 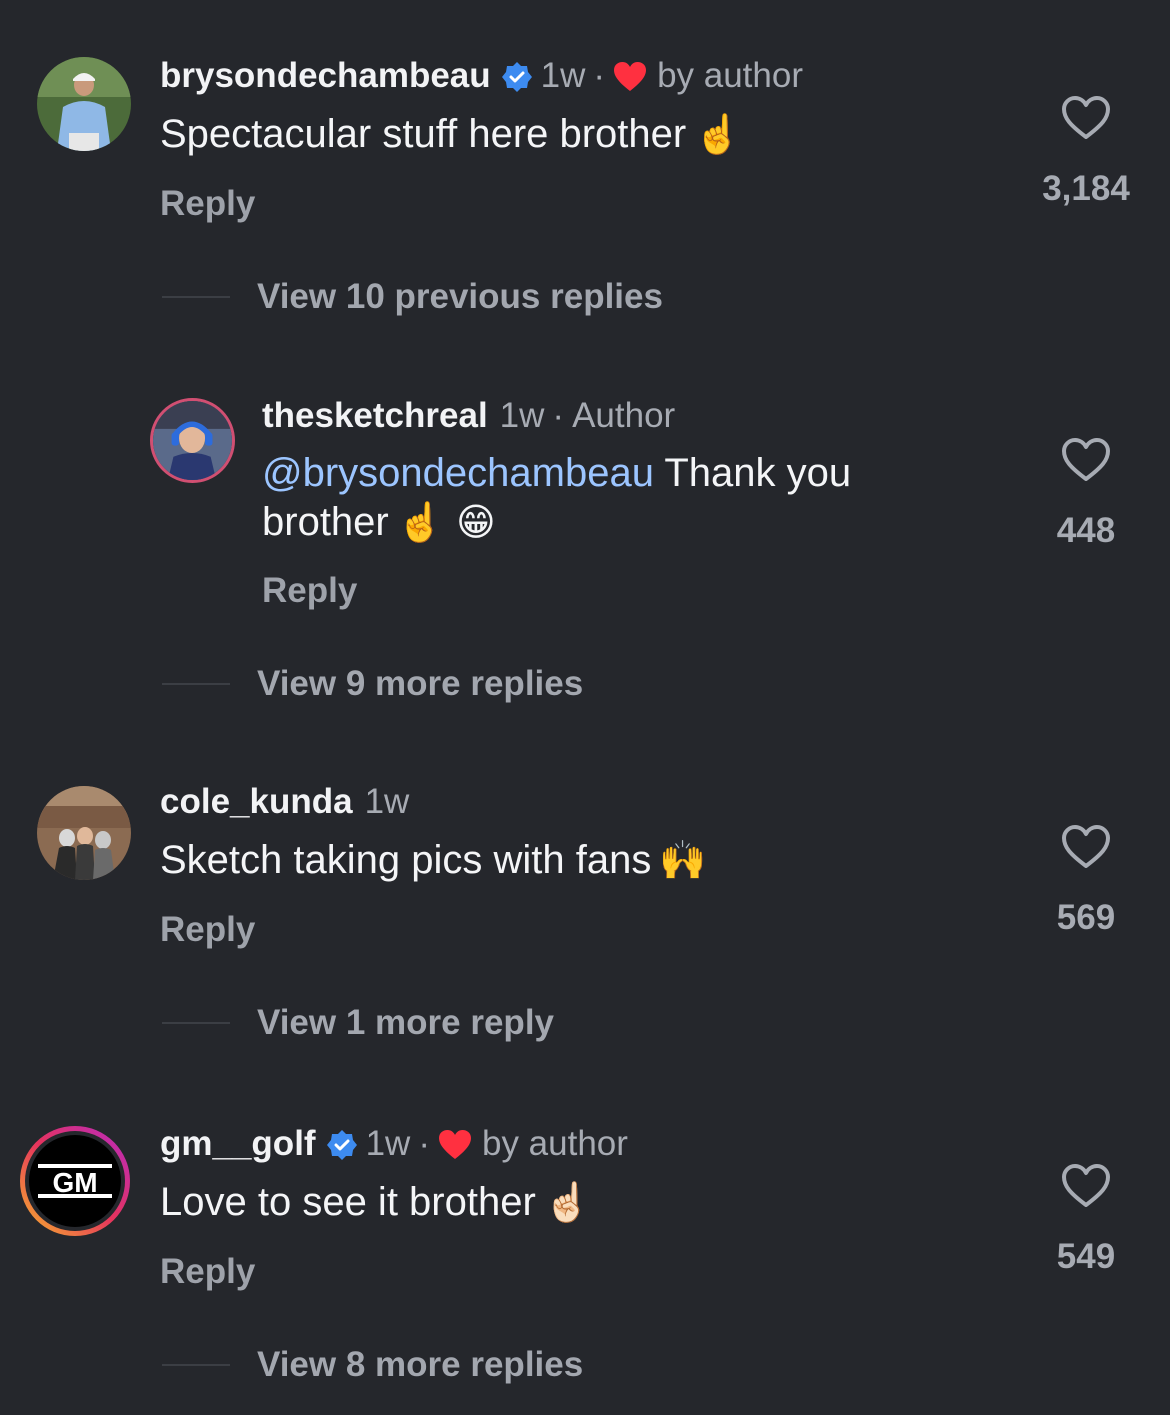 I want to click on avatar: GM, so click(x=75, y=1181).